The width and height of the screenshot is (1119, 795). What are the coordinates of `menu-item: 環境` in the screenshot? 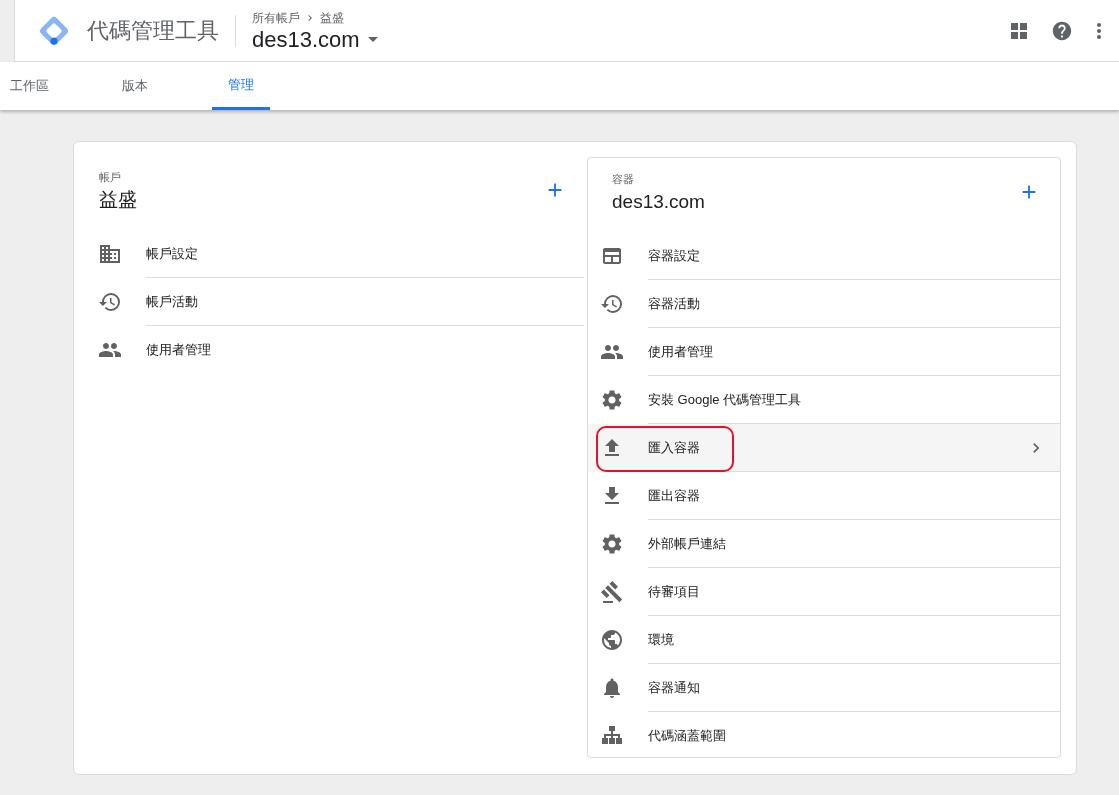 It's located at (824, 640).